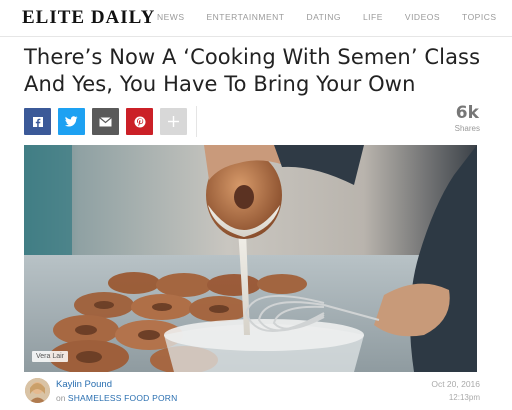  I want to click on facebook-icon, so click(37, 121).